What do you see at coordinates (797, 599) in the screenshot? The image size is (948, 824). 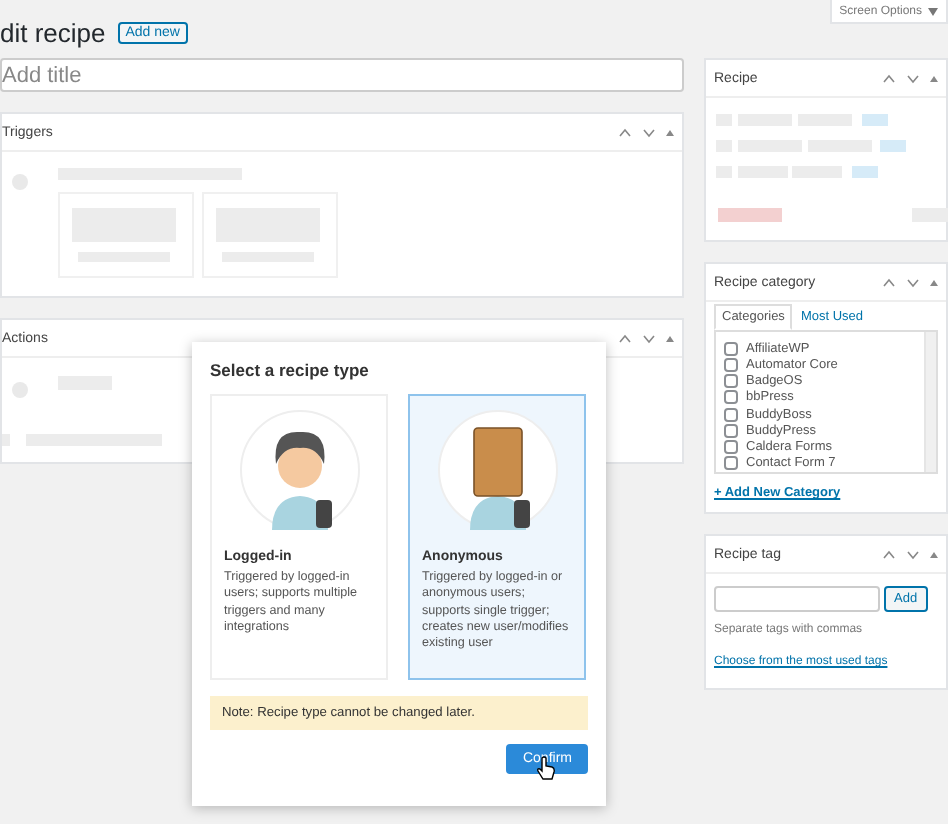 I see `tag-input-field` at bounding box center [797, 599].